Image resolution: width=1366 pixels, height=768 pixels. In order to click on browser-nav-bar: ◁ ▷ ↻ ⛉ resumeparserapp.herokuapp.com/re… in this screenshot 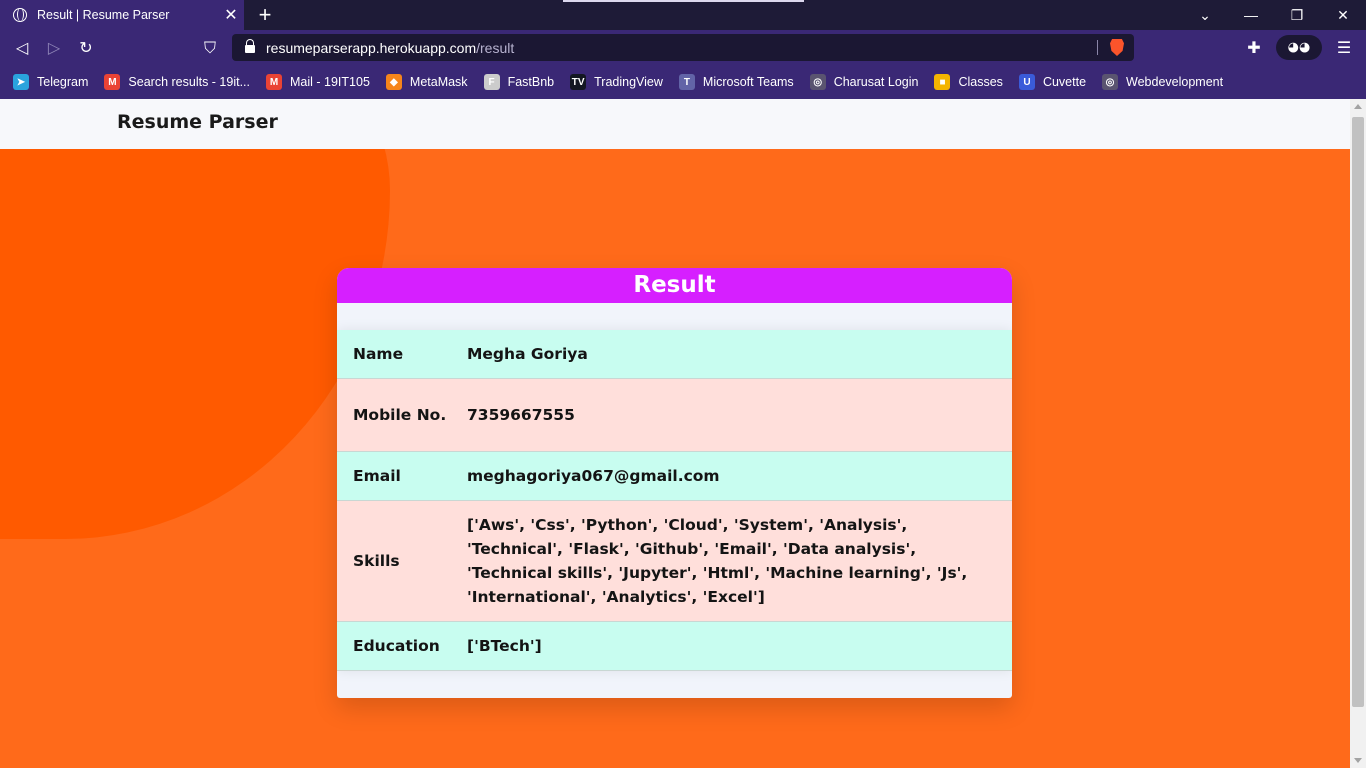, I will do `click(683, 47)`.